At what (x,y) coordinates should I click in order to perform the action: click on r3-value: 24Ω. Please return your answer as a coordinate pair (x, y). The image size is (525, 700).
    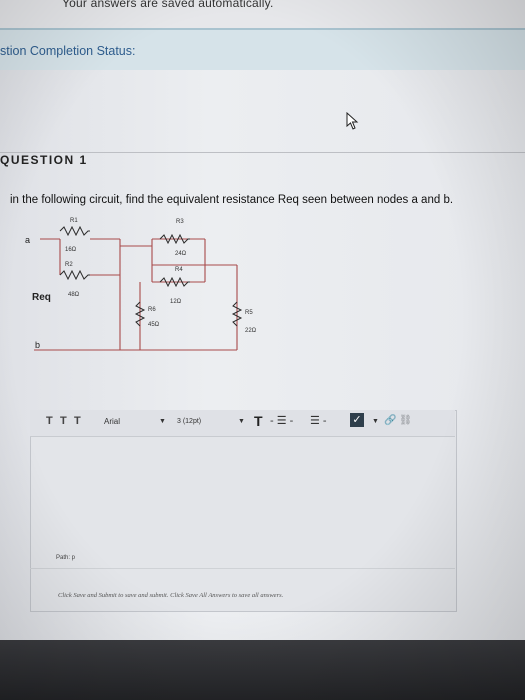
    Looking at the image, I should click on (181, 254).